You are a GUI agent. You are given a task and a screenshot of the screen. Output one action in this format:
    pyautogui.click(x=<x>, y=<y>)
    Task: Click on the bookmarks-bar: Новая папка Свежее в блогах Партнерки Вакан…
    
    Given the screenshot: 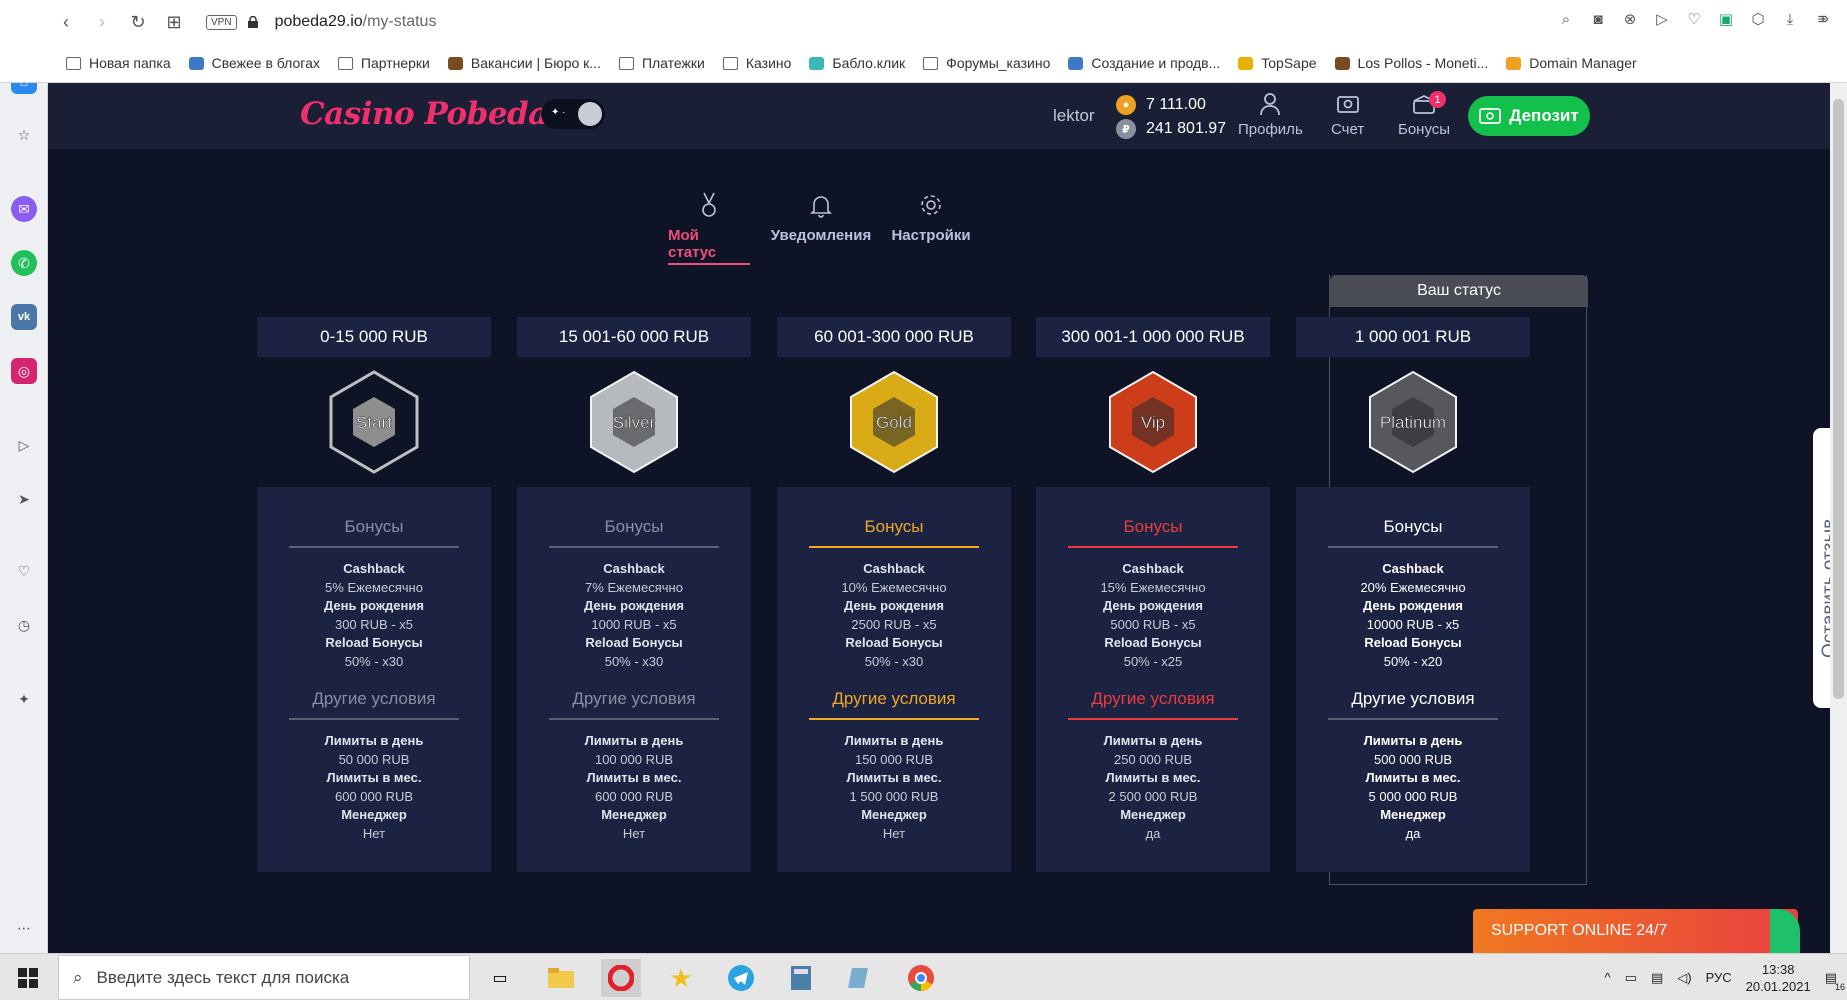 What is the action you would take?
    pyautogui.click(x=947, y=63)
    